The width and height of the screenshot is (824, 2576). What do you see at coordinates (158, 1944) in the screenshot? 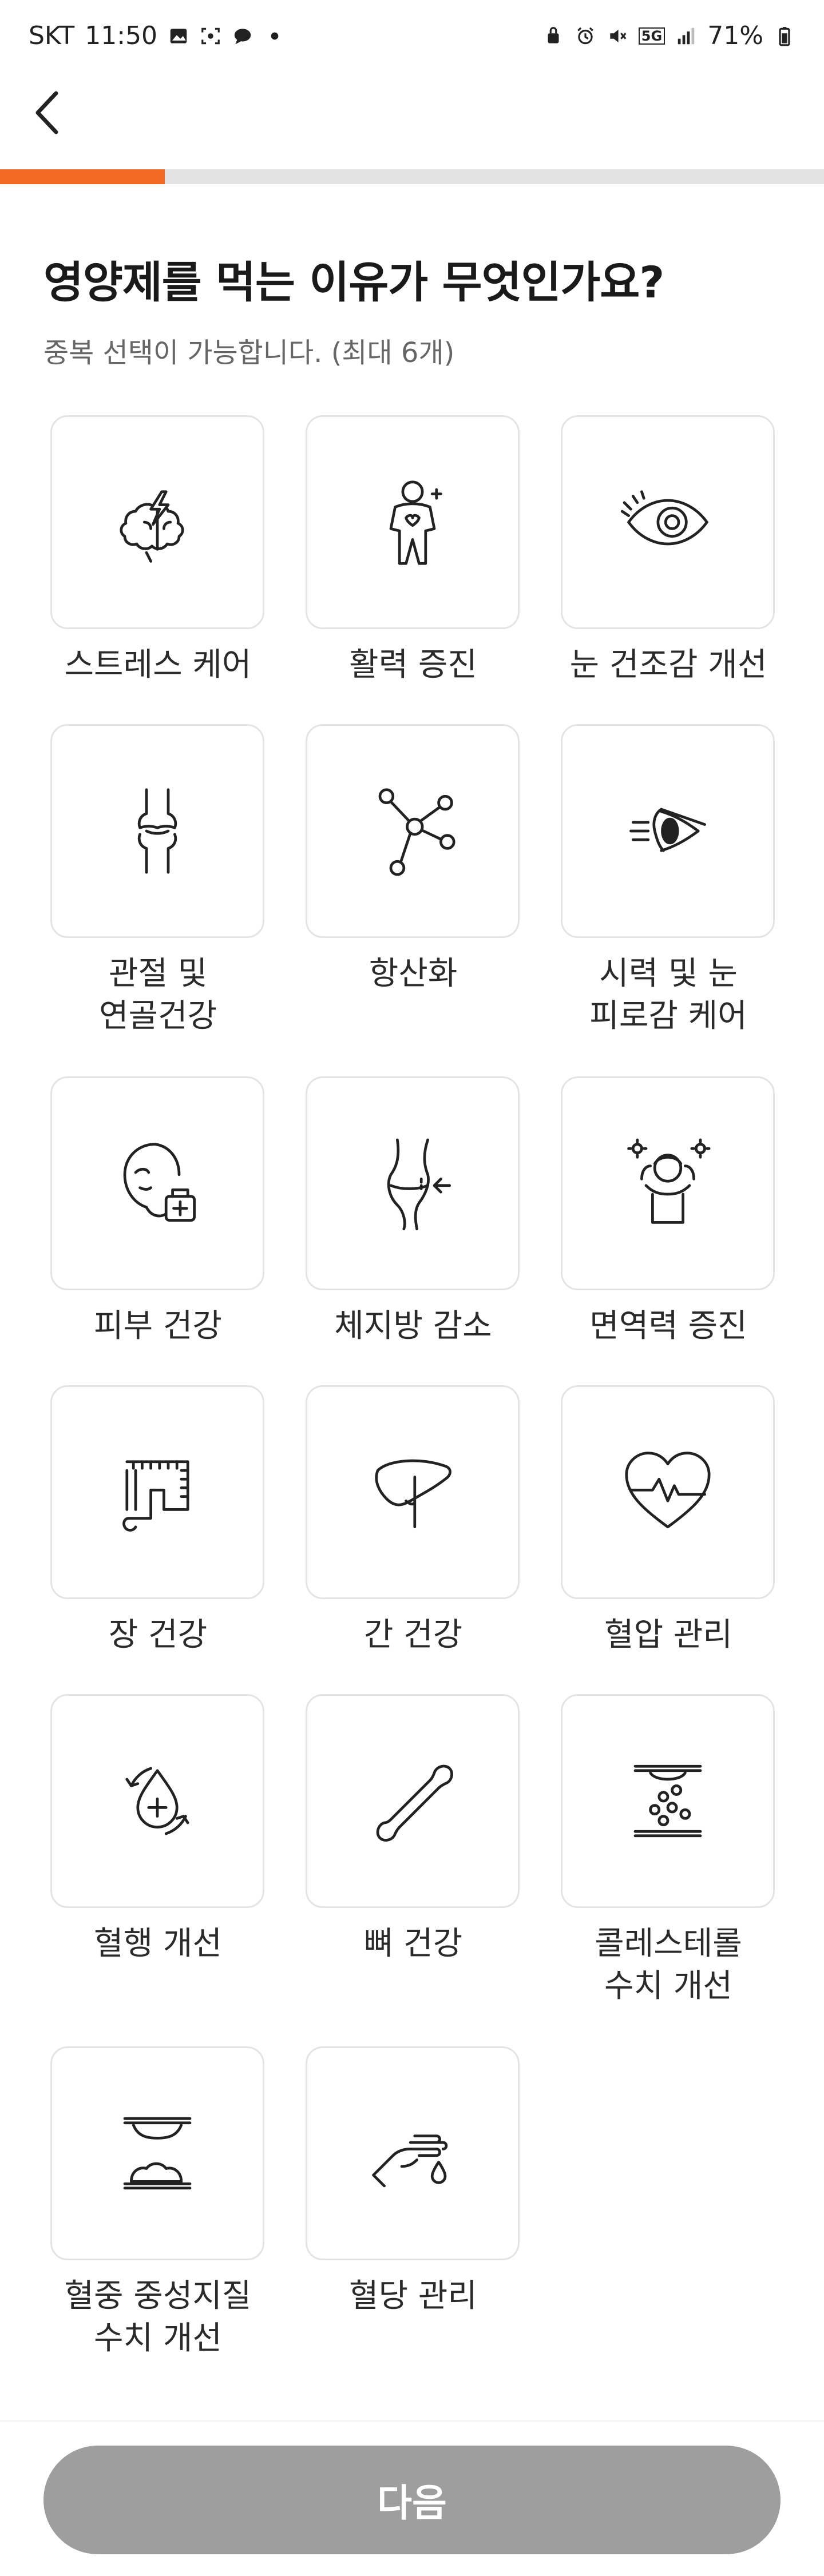
I see `option-label: 혈행 개선` at bounding box center [158, 1944].